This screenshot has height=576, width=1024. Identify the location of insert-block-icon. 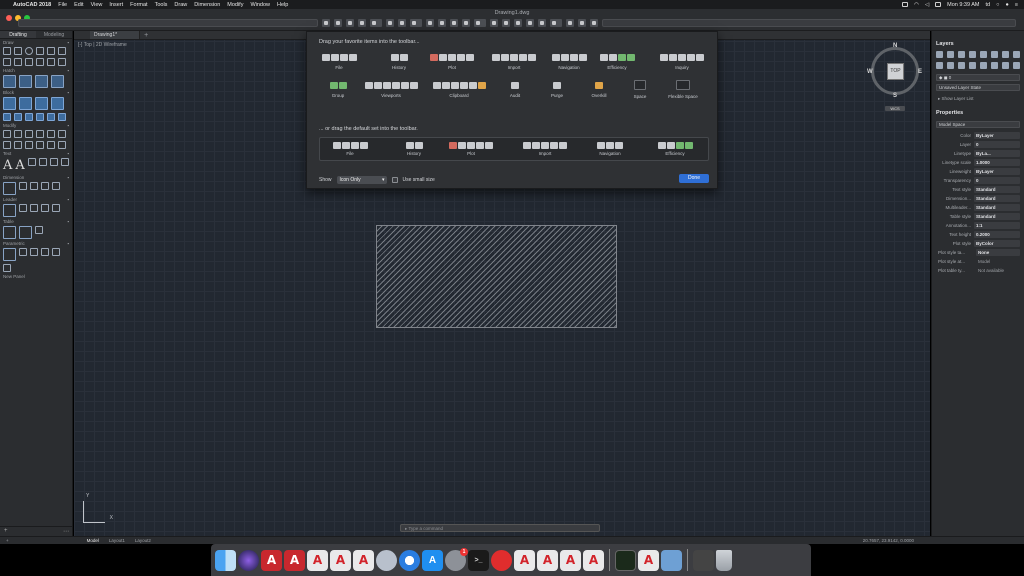
(9, 103).